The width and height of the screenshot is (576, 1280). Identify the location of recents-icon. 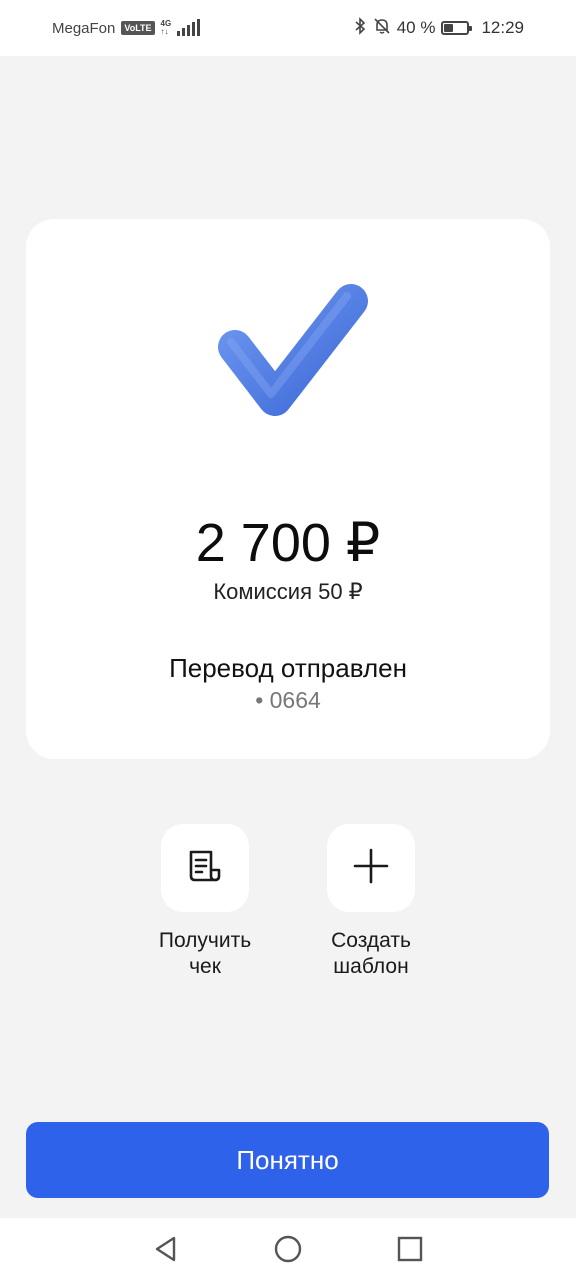
(410, 1249).